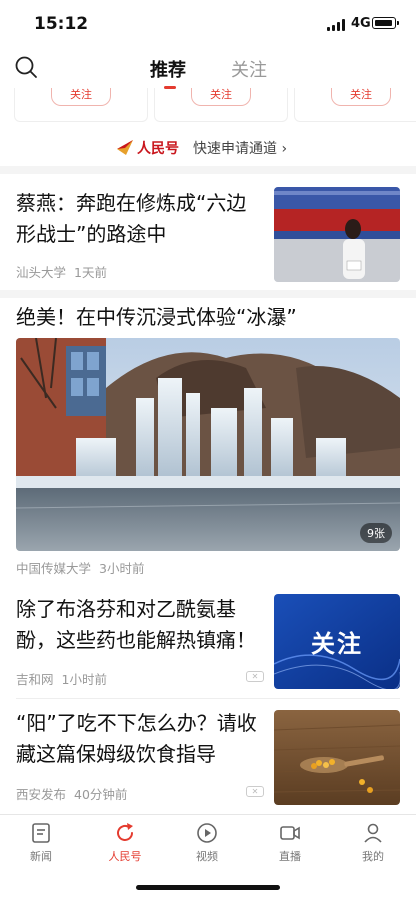 This screenshot has height=900, width=416. I want to click on tab-following: 关注, so click(249, 69).